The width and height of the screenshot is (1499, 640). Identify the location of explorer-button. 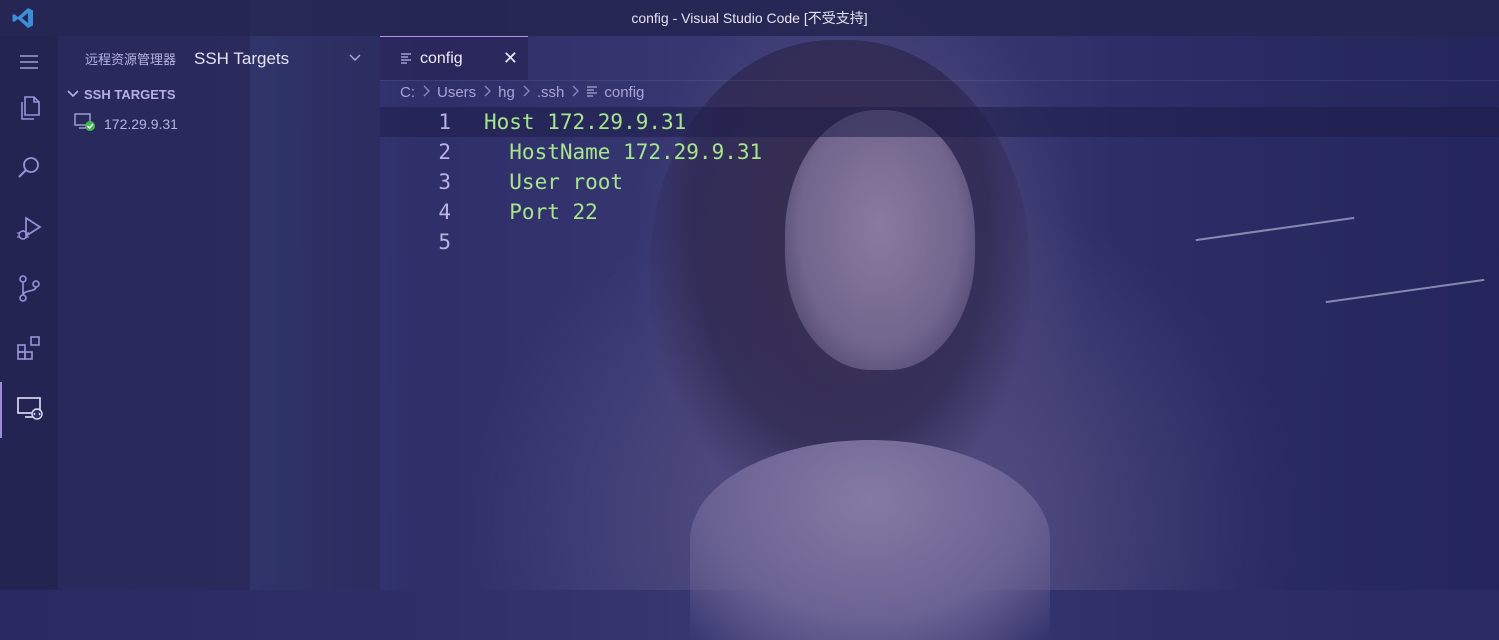
(29, 110).